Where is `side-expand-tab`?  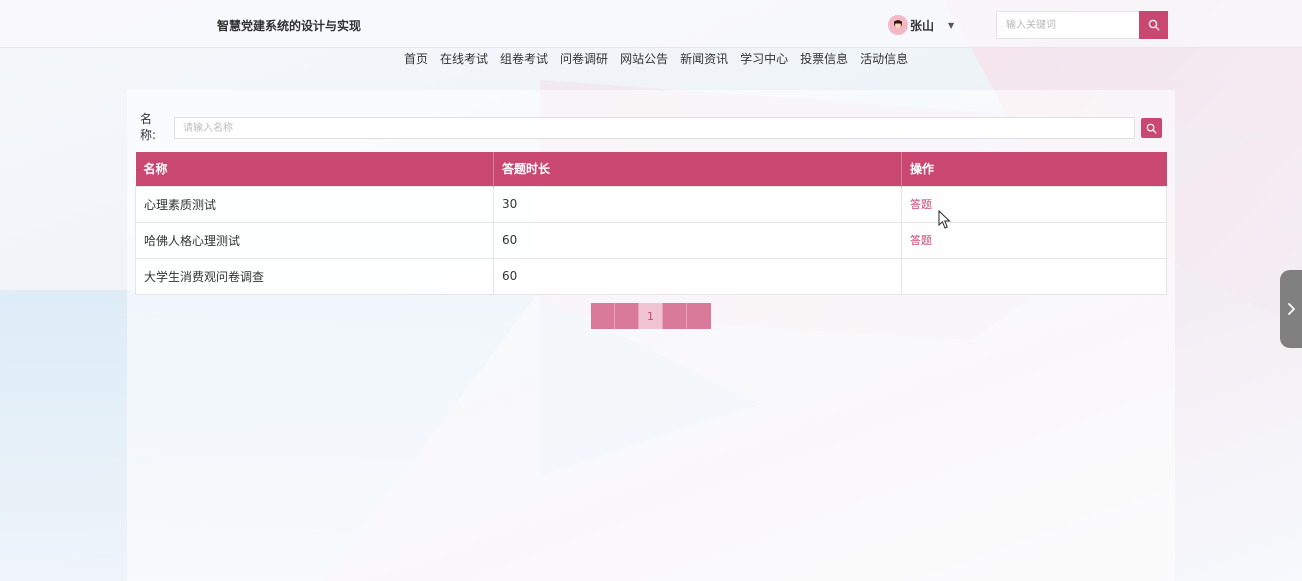
side-expand-tab is located at coordinates (1291, 309).